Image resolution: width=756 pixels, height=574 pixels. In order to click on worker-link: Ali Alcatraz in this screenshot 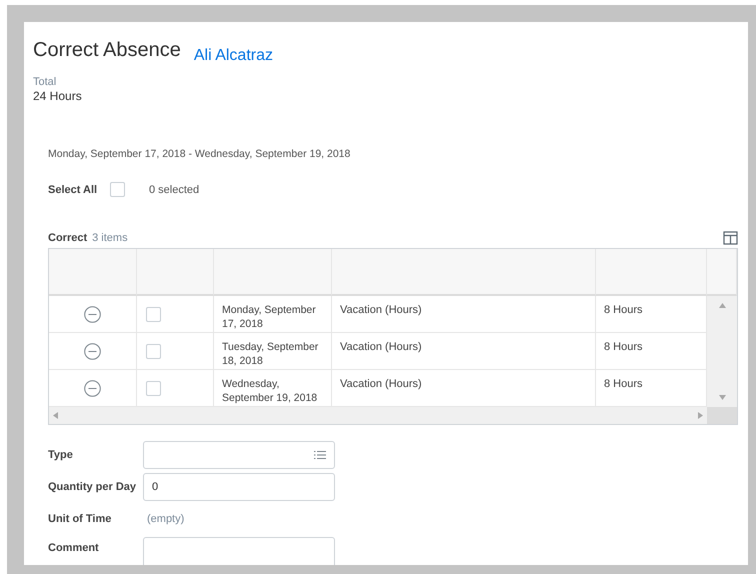, I will do `click(233, 56)`.